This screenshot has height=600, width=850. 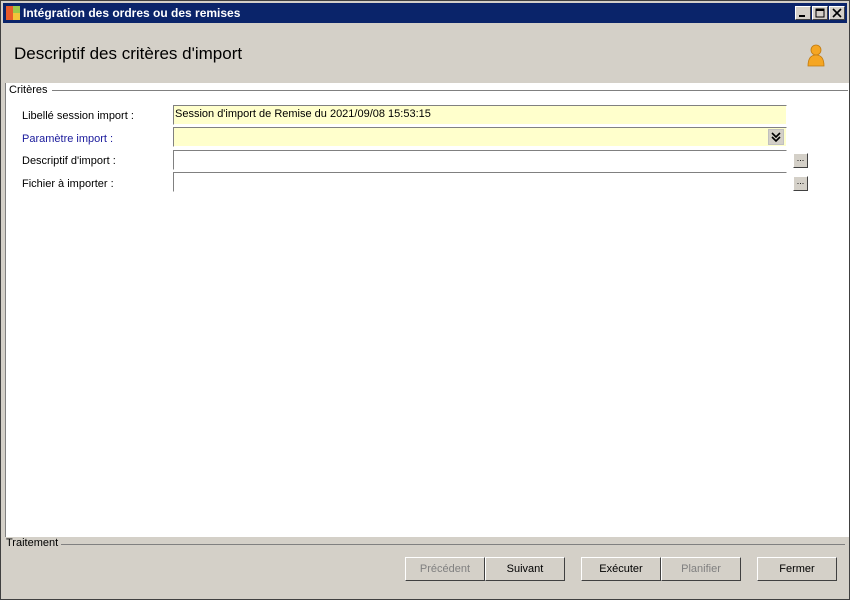 What do you see at coordinates (797, 569) in the screenshot?
I see `close-button: Fermer` at bounding box center [797, 569].